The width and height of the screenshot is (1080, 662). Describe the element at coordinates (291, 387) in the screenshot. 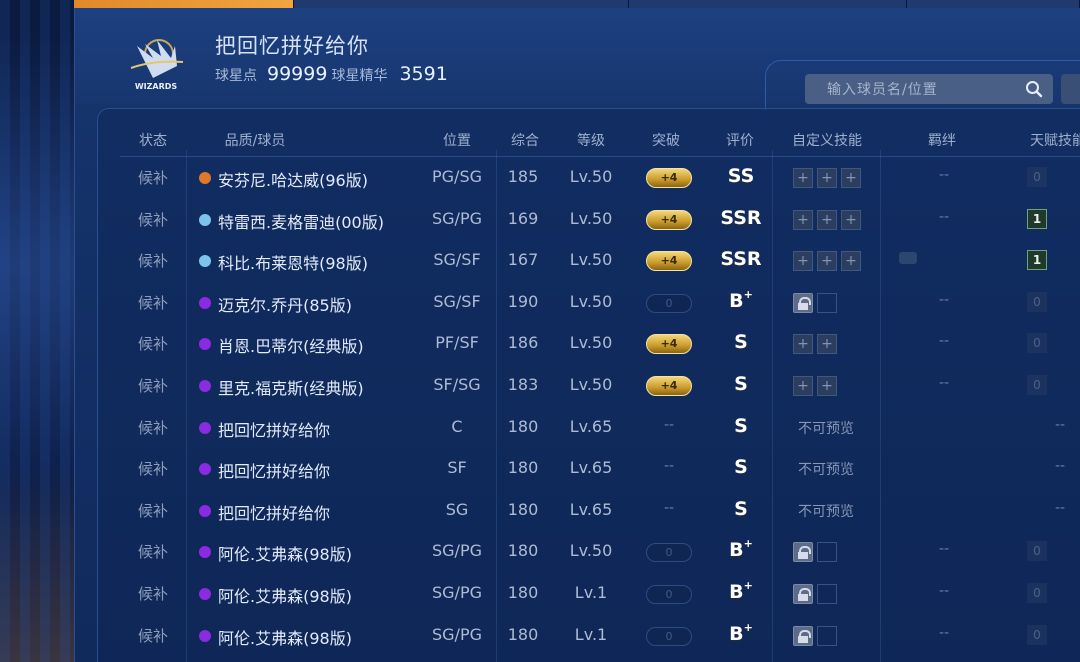

I see `player-name: 里克.福克斯(经典版)` at that location.